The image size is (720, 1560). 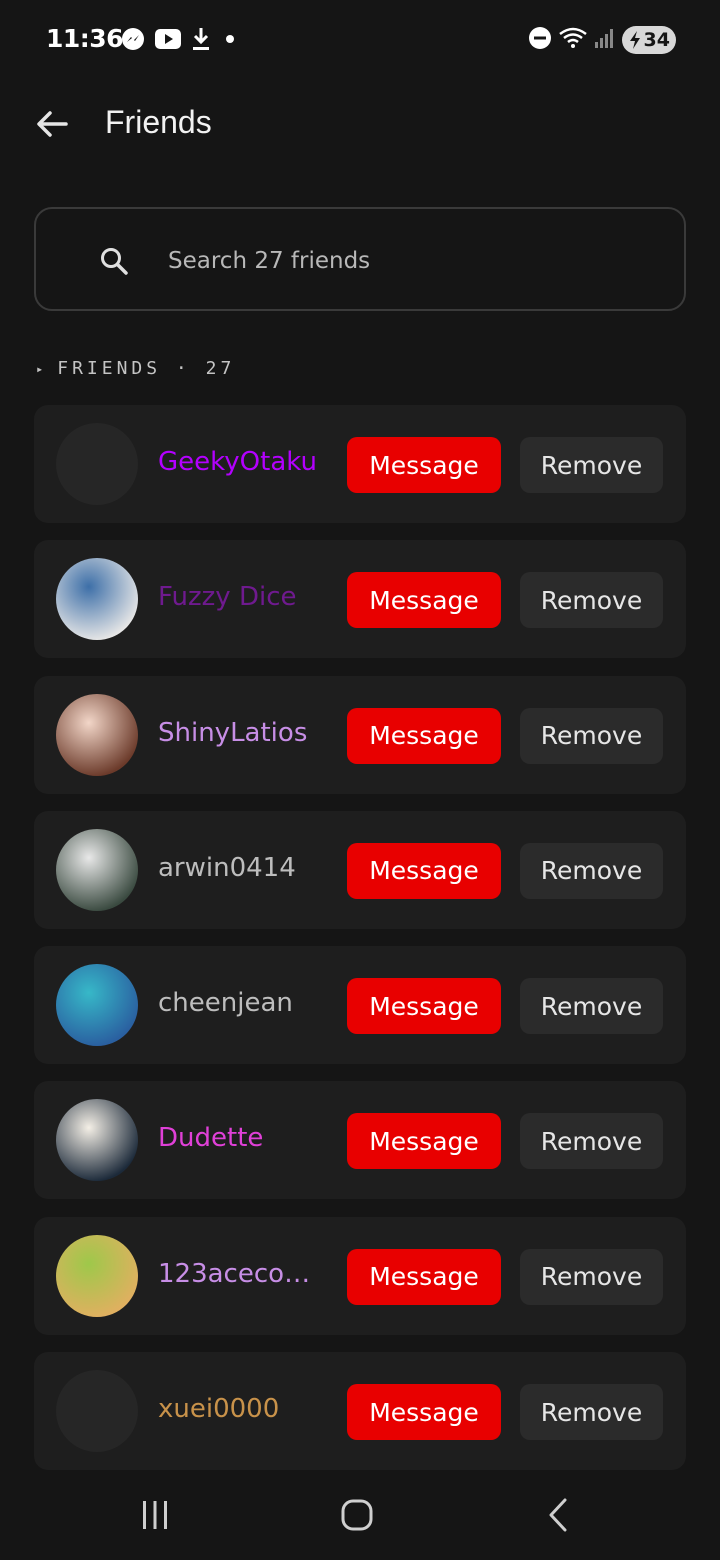 I want to click on friends-section-header: ▸ FRIENDS · 27, so click(x=135, y=368).